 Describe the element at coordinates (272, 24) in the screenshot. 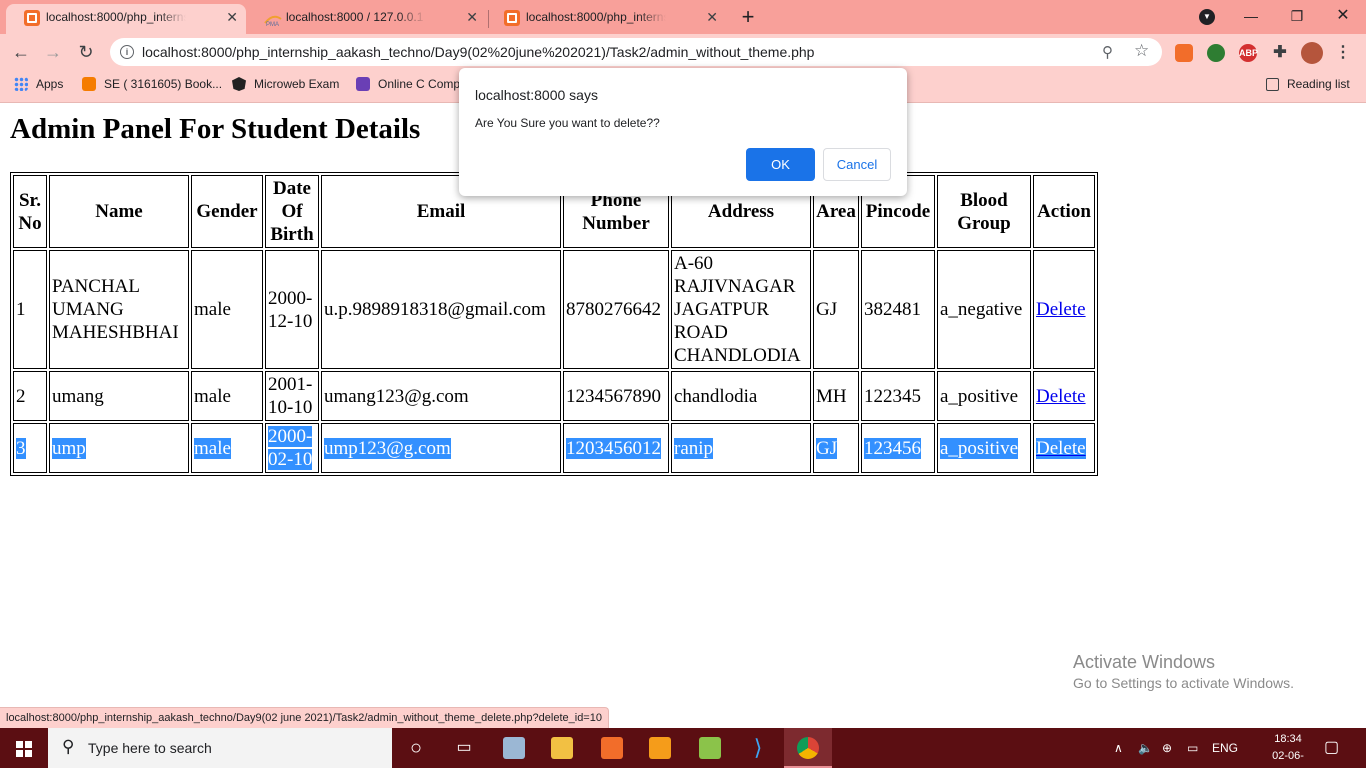

I see `svg-text: PMA` at that location.